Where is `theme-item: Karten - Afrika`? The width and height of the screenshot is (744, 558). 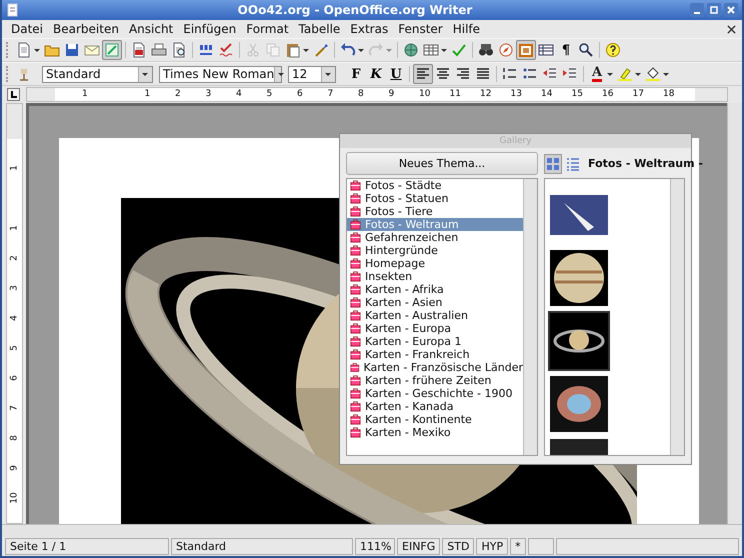
theme-item: Karten - Afrika is located at coordinates (435, 289).